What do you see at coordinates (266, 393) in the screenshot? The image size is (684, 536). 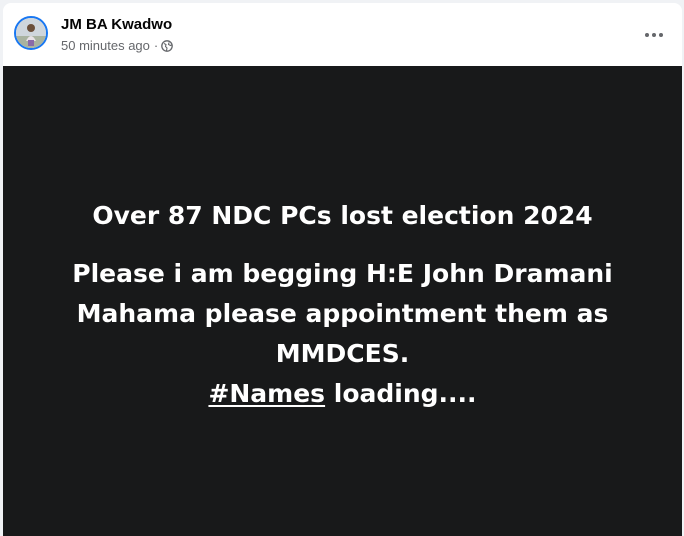 I see `hashtag-link: #Names` at bounding box center [266, 393].